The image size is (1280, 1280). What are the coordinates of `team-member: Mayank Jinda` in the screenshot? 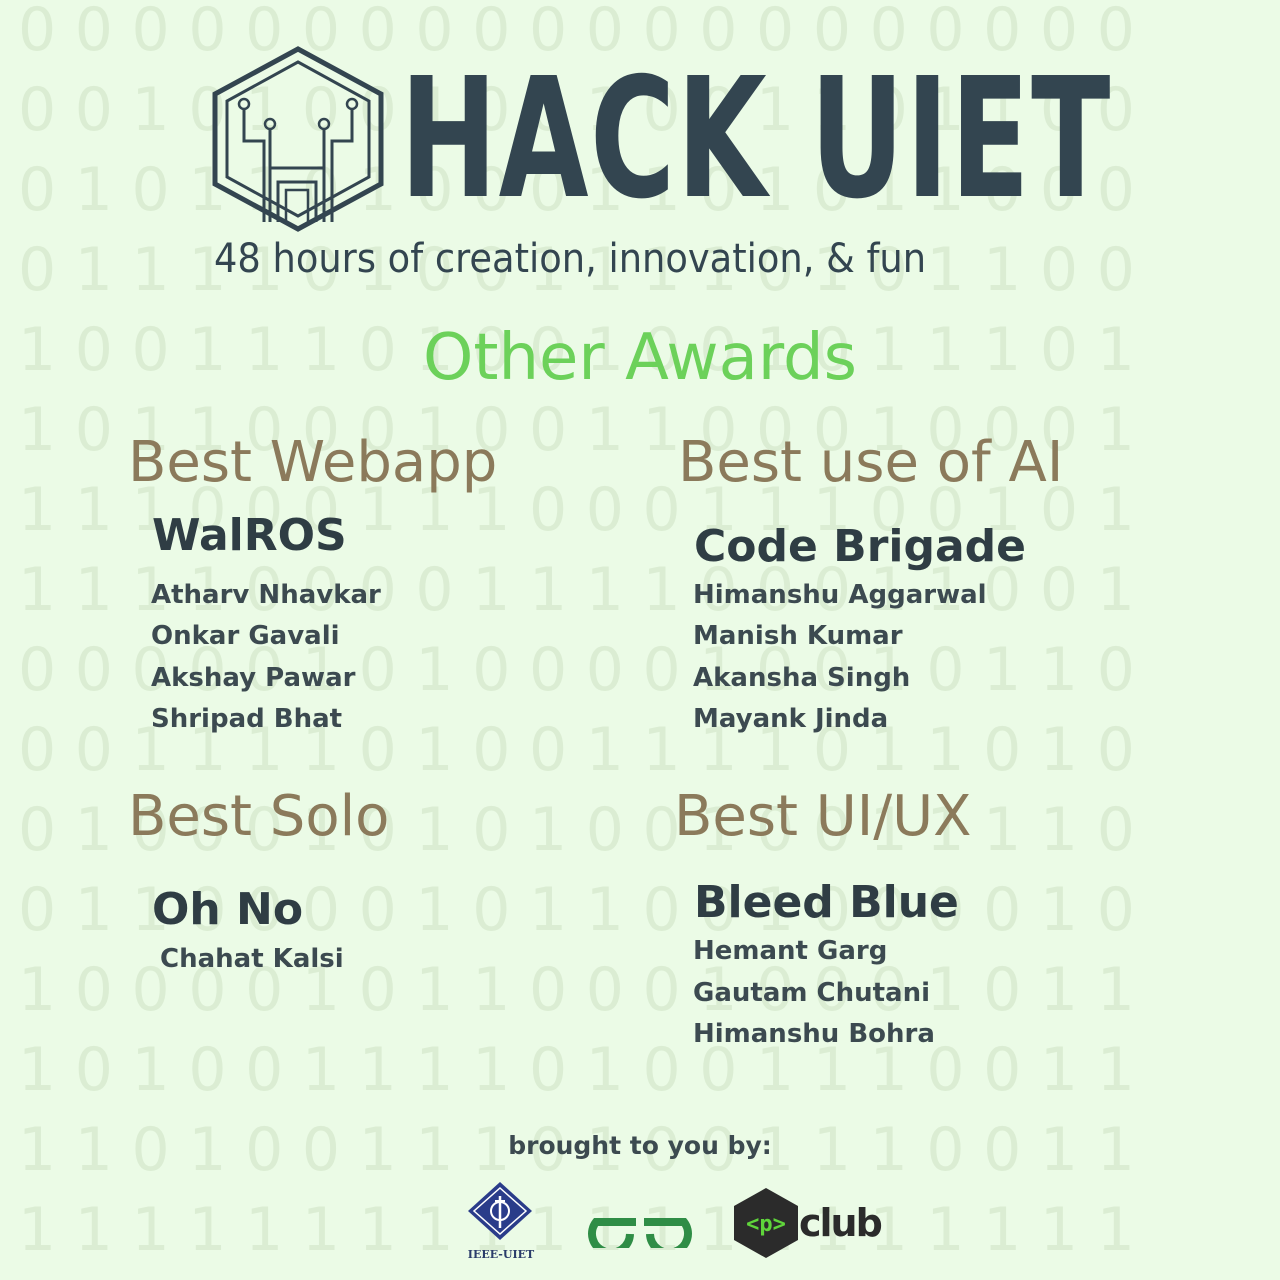 It's located at (791, 719).